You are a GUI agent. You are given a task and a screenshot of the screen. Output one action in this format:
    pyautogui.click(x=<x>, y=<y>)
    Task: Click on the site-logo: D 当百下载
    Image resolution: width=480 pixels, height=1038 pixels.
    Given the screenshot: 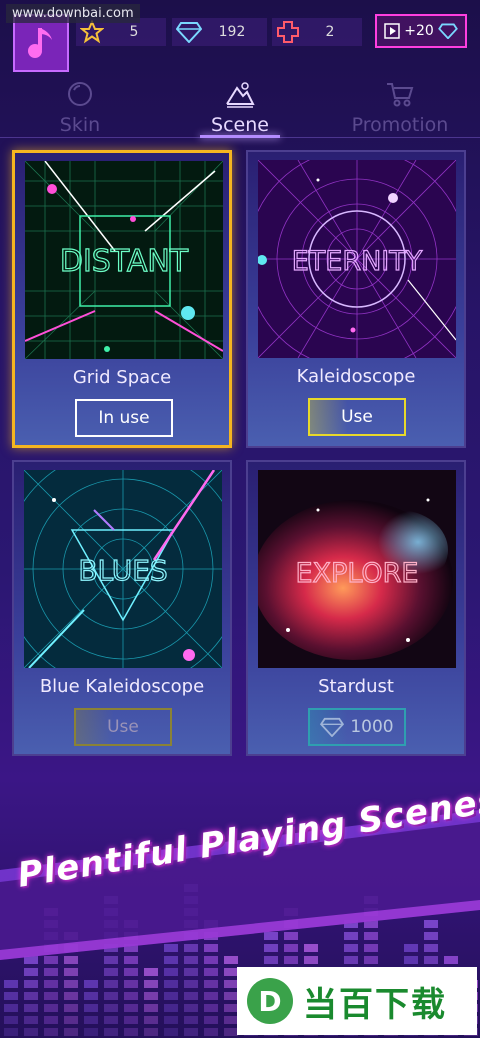 What is the action you would take?
    pyautogui.click(x=357, y=1001)
    